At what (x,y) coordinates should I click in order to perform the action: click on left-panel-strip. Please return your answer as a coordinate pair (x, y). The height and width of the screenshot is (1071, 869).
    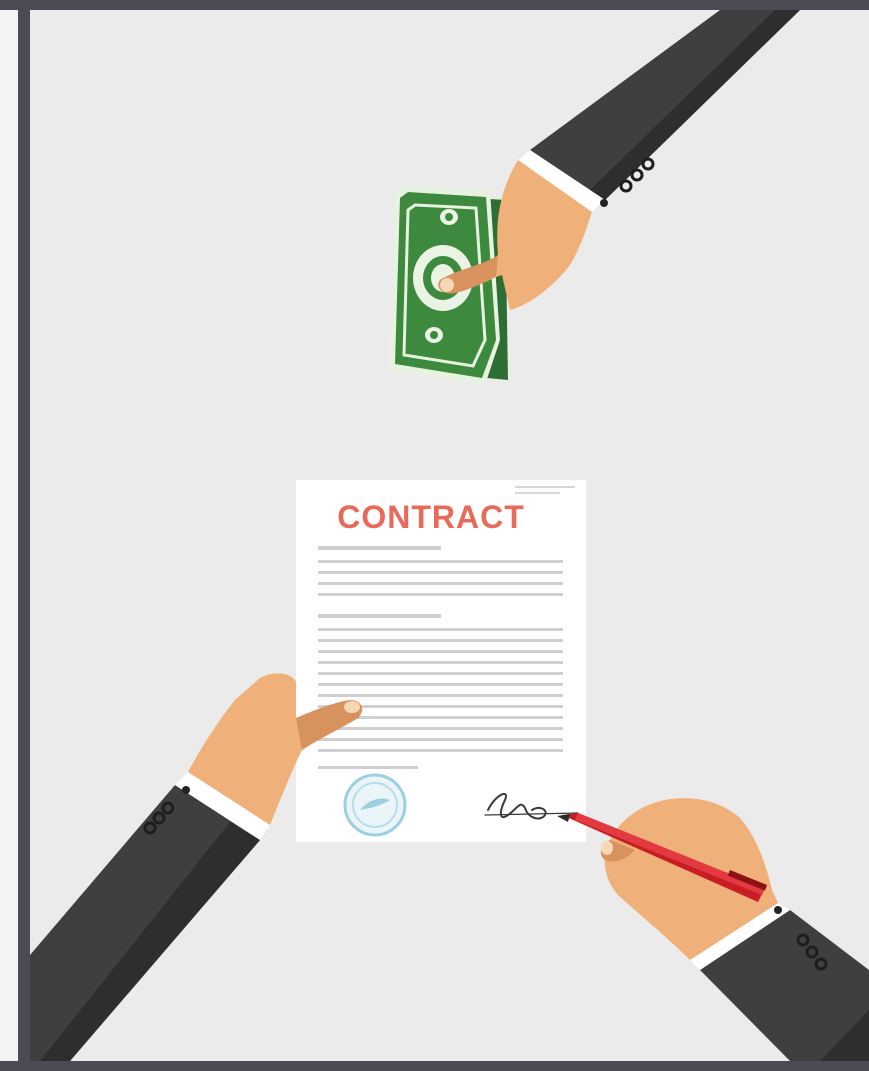
    Looking at the image, I should click on (9, 535).